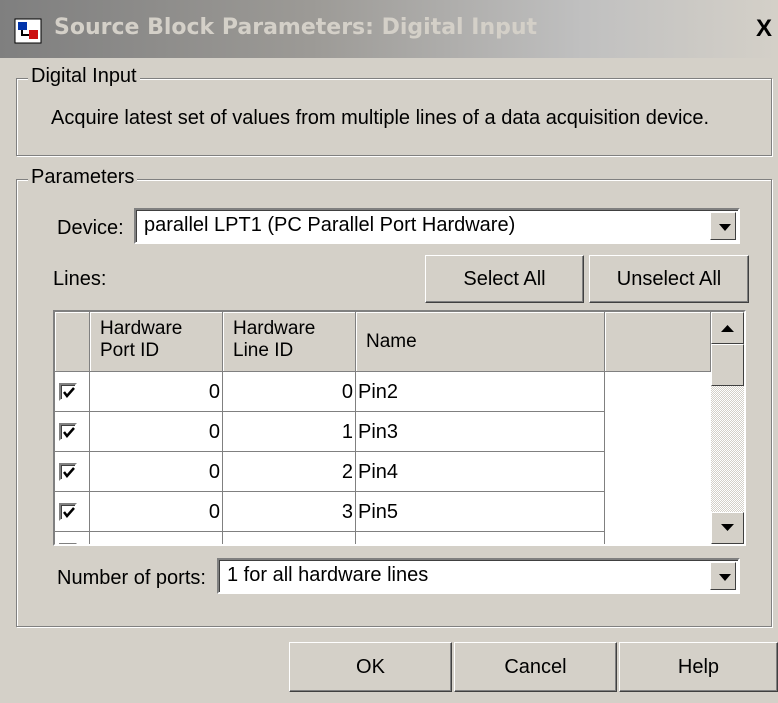 The image size is (778, 703). Describe the element at coordinates (504, 279) in the screenshot. I see `select-all-button: Select All` at that location.